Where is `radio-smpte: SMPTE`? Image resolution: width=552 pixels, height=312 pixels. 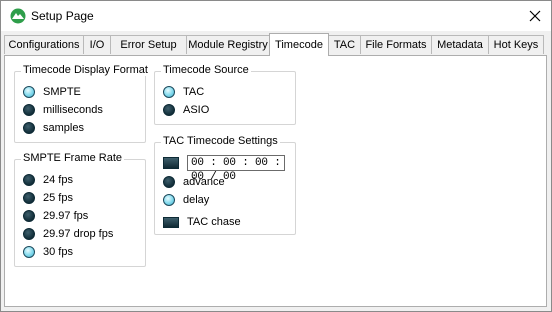
radio-smpte: SMPTE is located at coordinates (52, 92).